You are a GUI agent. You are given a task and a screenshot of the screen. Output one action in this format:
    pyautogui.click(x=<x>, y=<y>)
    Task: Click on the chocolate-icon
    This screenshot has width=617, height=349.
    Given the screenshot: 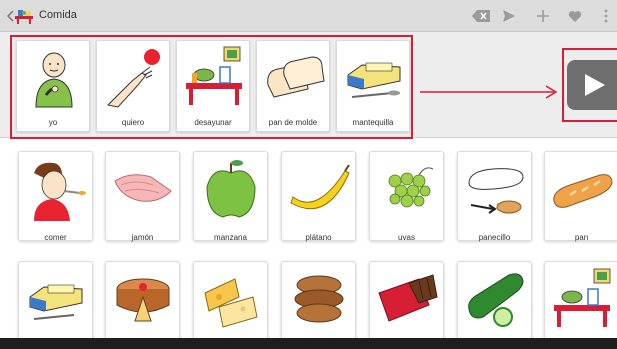 What is the action you would take?
    pyautogui.click(x=408, y=298)
    